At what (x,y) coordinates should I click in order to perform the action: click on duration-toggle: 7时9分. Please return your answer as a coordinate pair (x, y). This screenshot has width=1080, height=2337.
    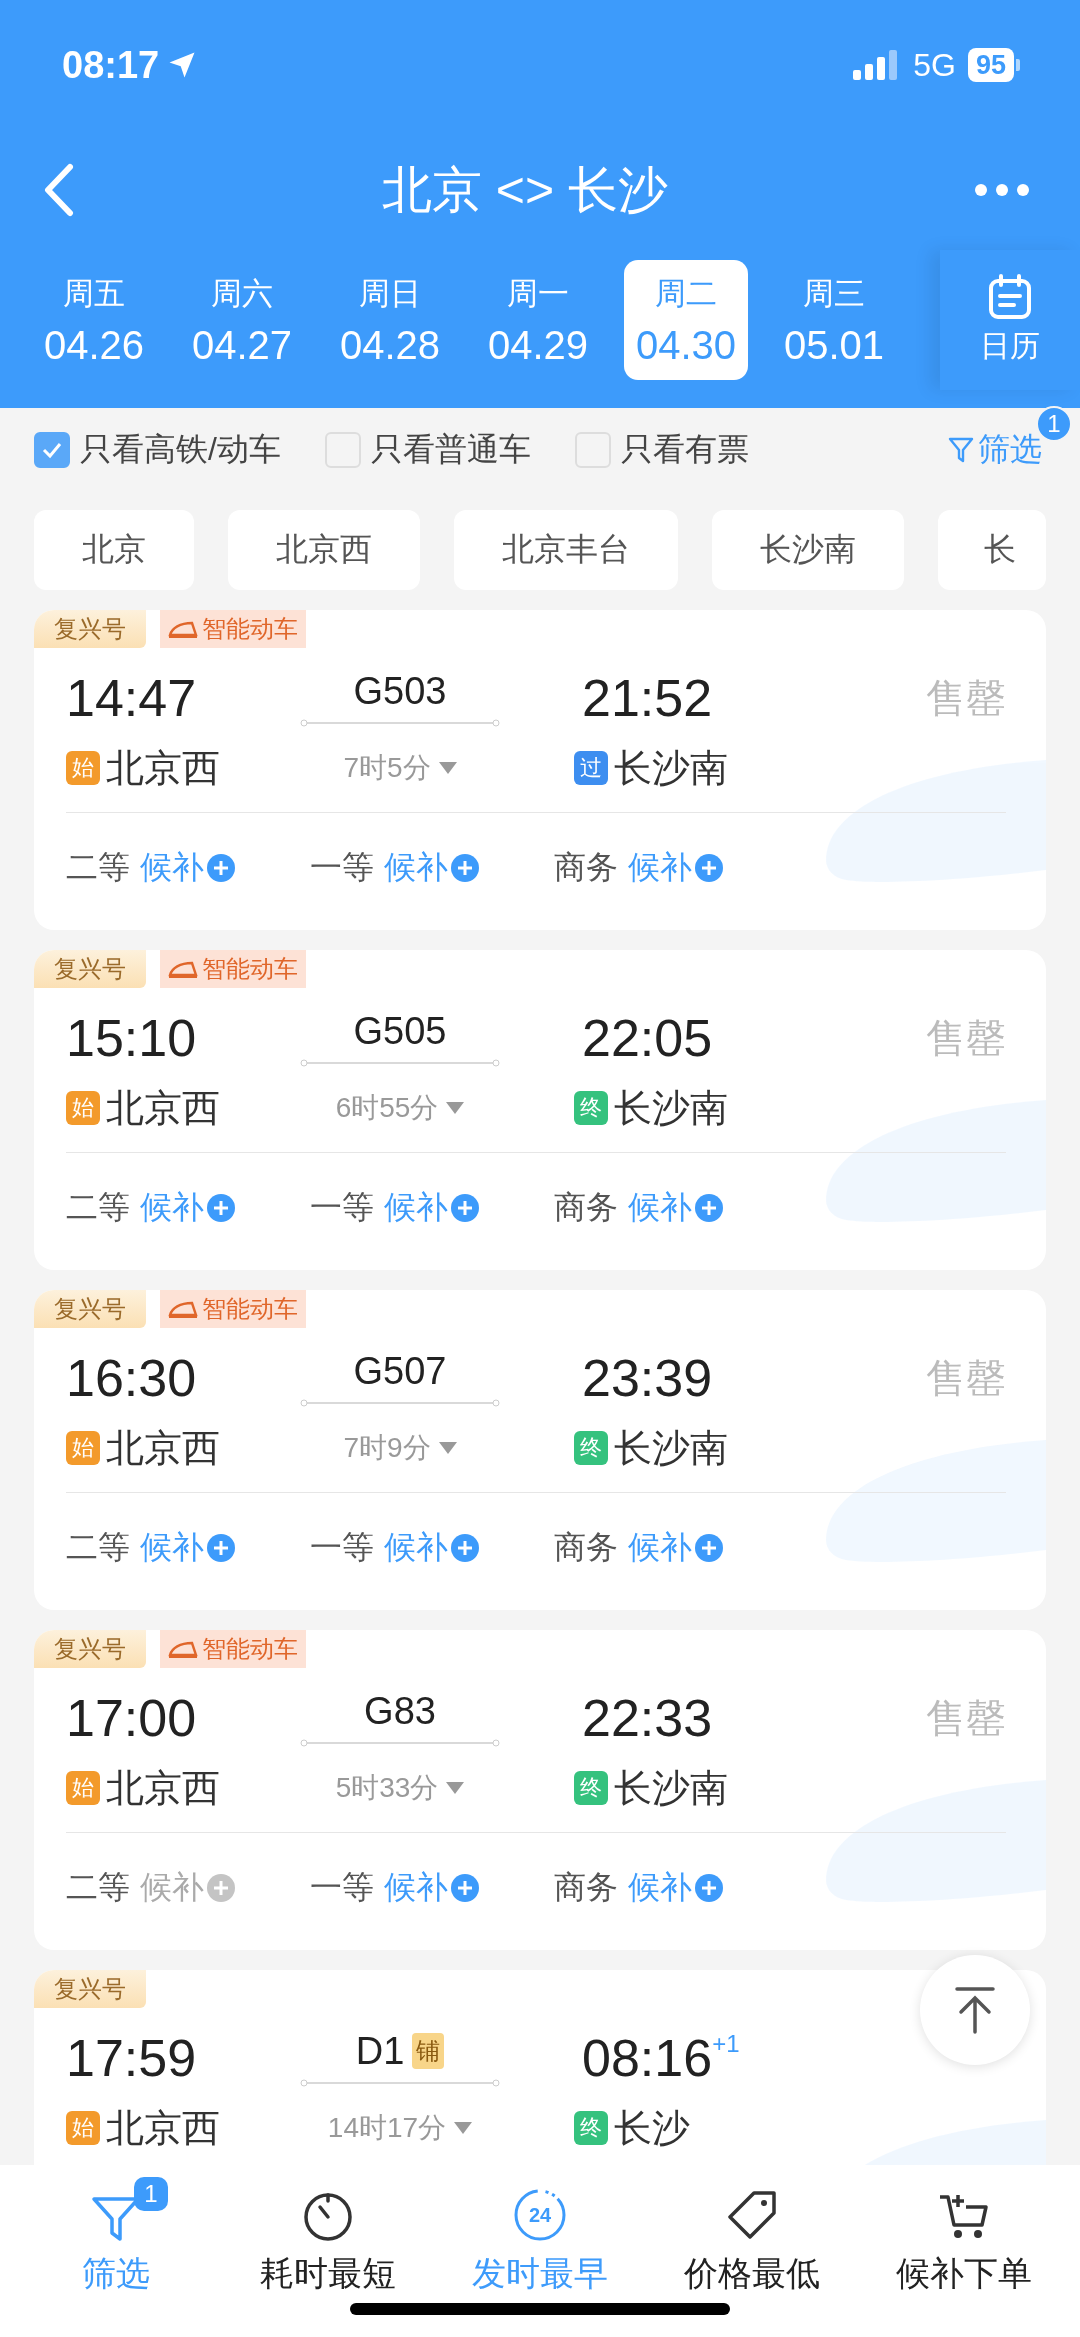
    Looking at the image, I should click on (400, 1448).